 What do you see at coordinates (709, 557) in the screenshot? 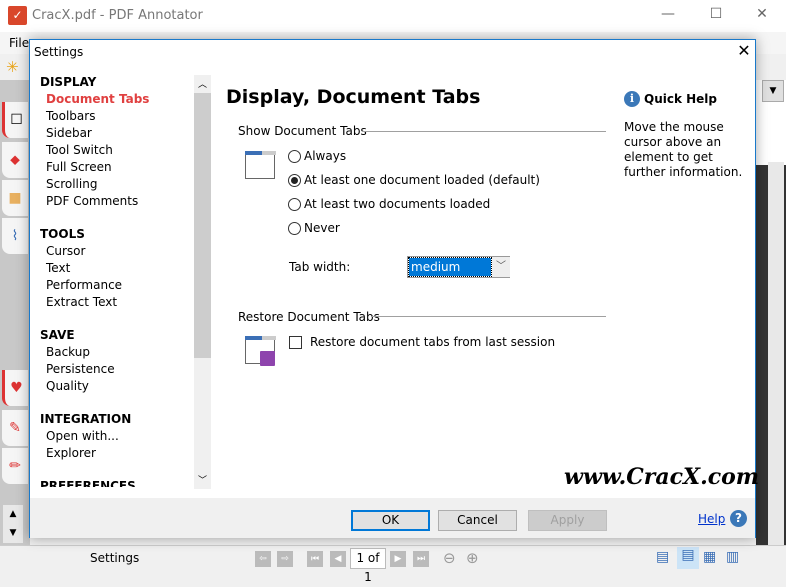
I see `two-page-view-icon: ▦` at bounding box center [709, 557].